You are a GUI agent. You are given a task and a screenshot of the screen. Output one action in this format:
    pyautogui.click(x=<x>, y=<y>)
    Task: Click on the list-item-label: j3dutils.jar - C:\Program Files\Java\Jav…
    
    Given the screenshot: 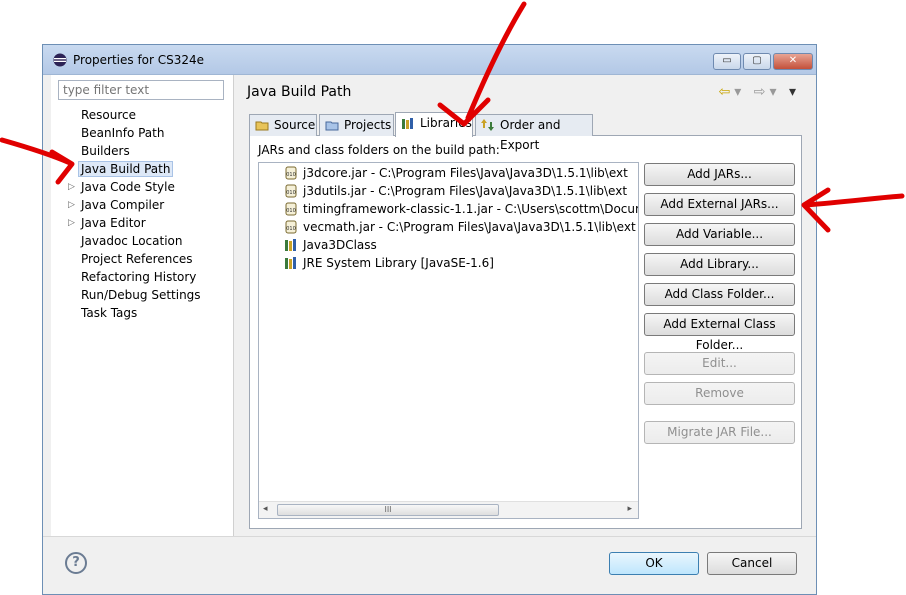 What is the action you would take?
    pyautogui.click(x=465, y=191)
    